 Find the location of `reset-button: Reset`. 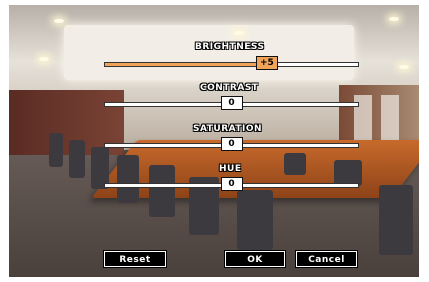

reset-button: Reset is located at coordinates (135, 259).